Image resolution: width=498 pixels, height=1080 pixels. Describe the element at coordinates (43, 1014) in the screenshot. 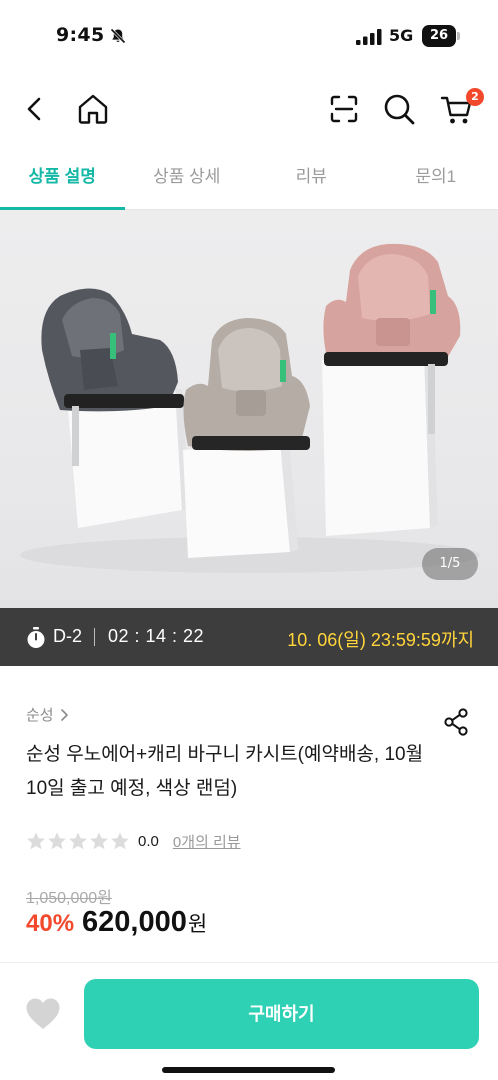

I see `heart-icon` at that location.